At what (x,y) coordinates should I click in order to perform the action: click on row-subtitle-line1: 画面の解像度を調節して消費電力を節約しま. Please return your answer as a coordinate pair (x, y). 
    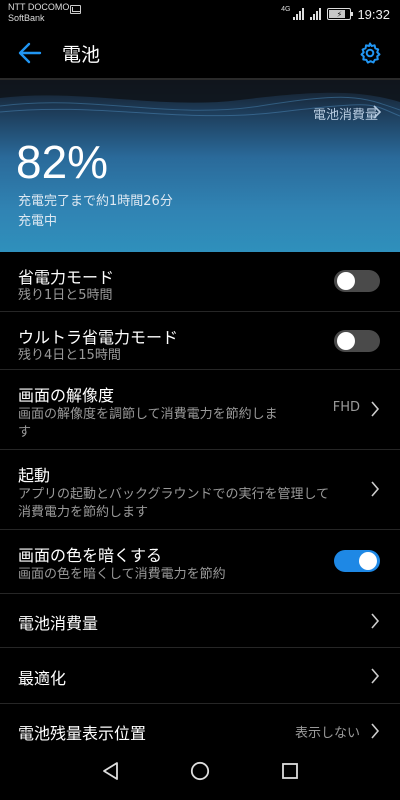
    Looking at the image, I should click on (148, 414).